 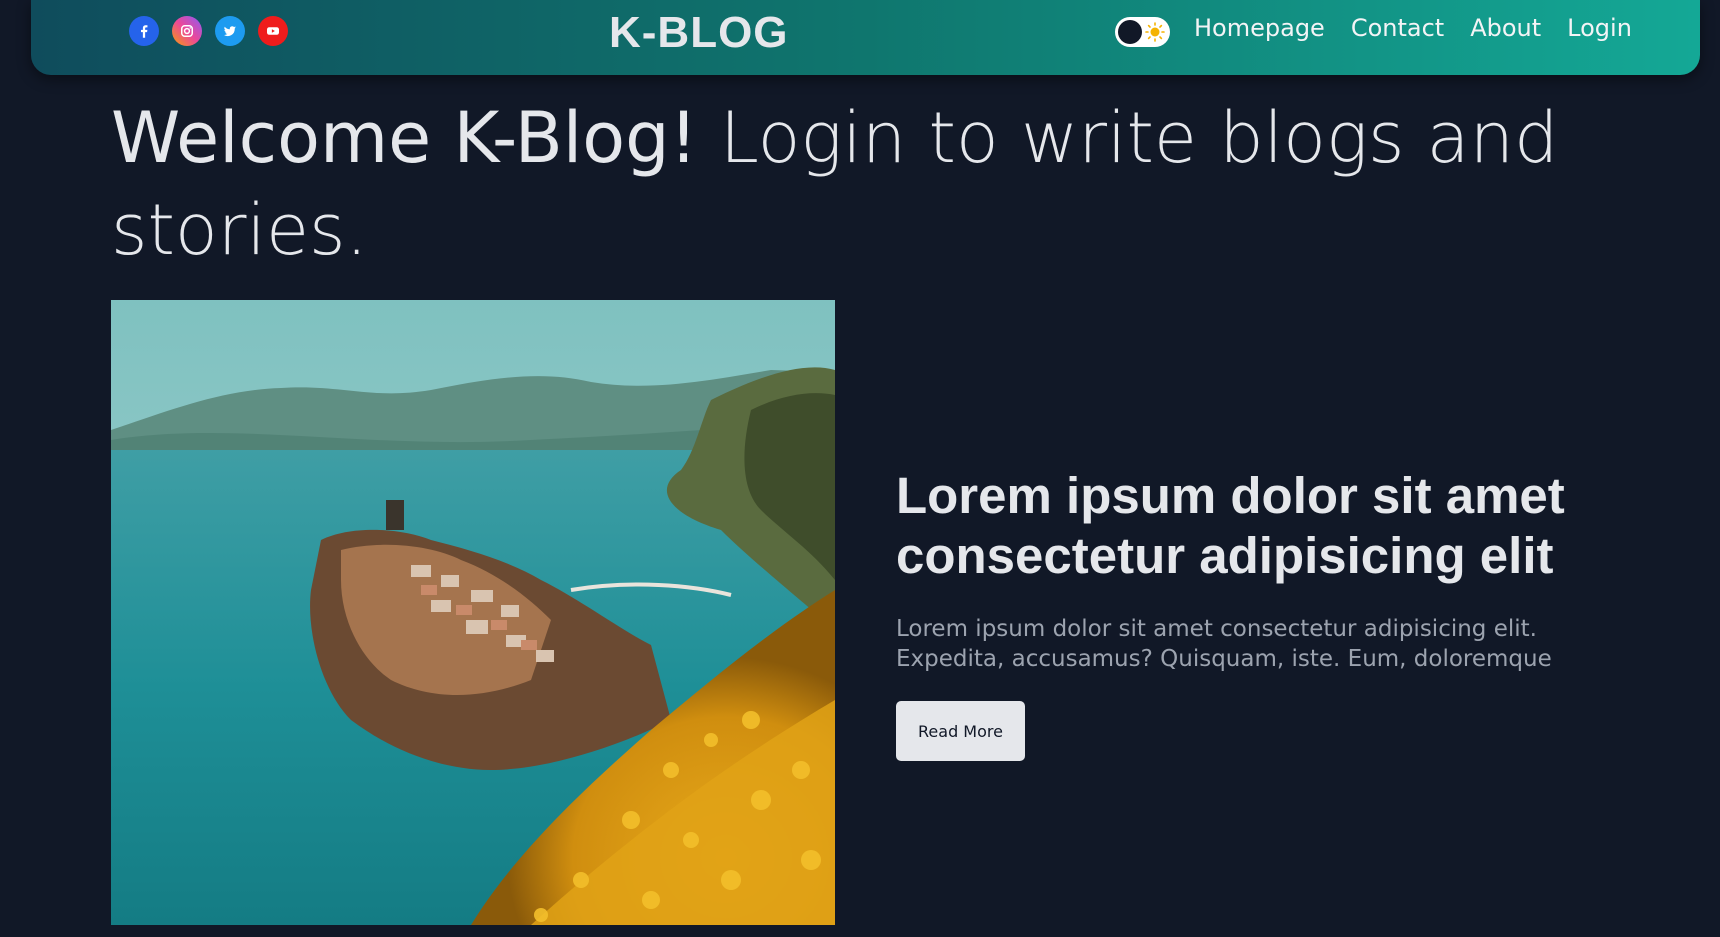 I want to click on main-nav: Homepage Contact About Login, so click(x=1413, y=28).